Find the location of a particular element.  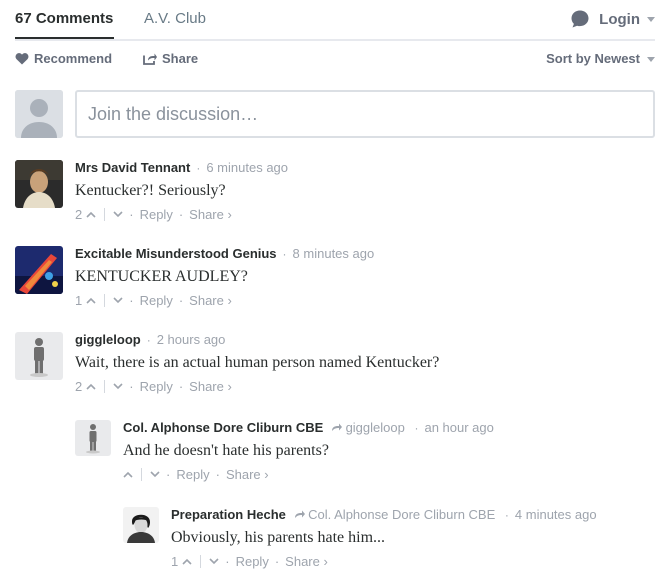

comment-body: And he doesn't hate his parents? is located at coordinates (226, 450).